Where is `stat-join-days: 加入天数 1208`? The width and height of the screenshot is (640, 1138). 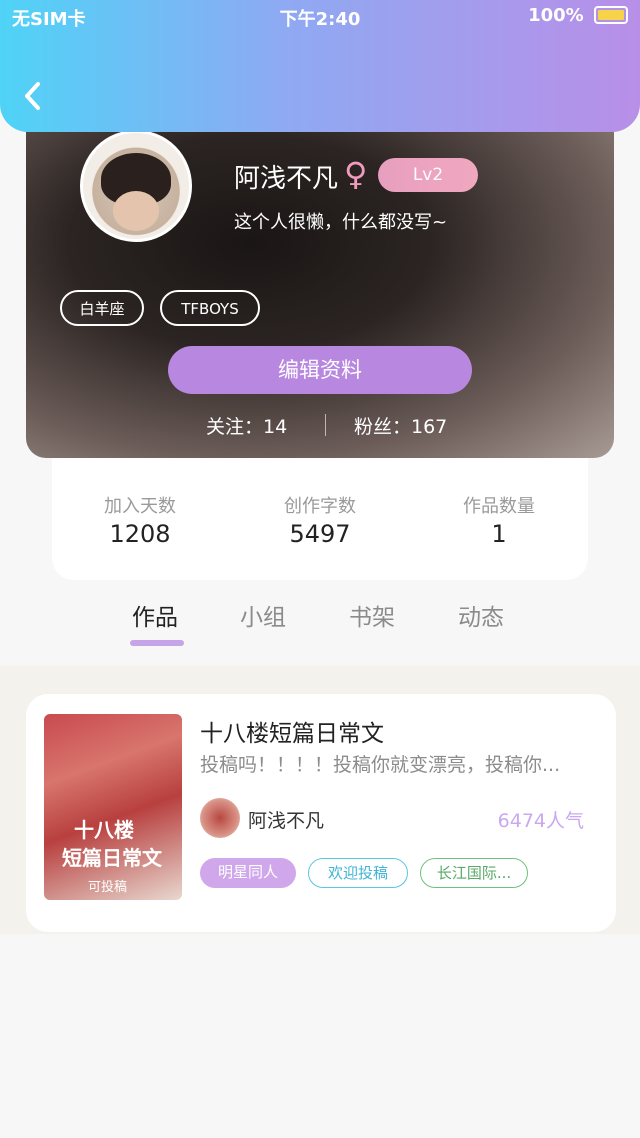
stat-join-days: 加入天数 1208 is located at coordinates (140, 520).